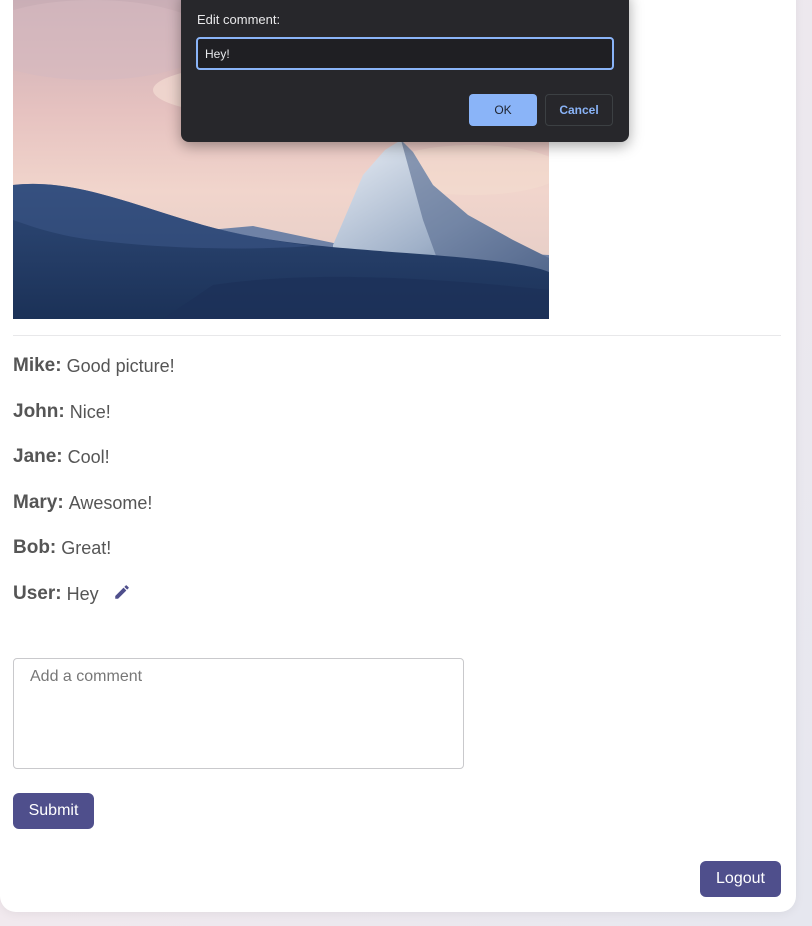 The height and width of the screenshot is (926, 812). Describe the element at coordinates (397, 335) in the screenshot. I see `divider` at that location.